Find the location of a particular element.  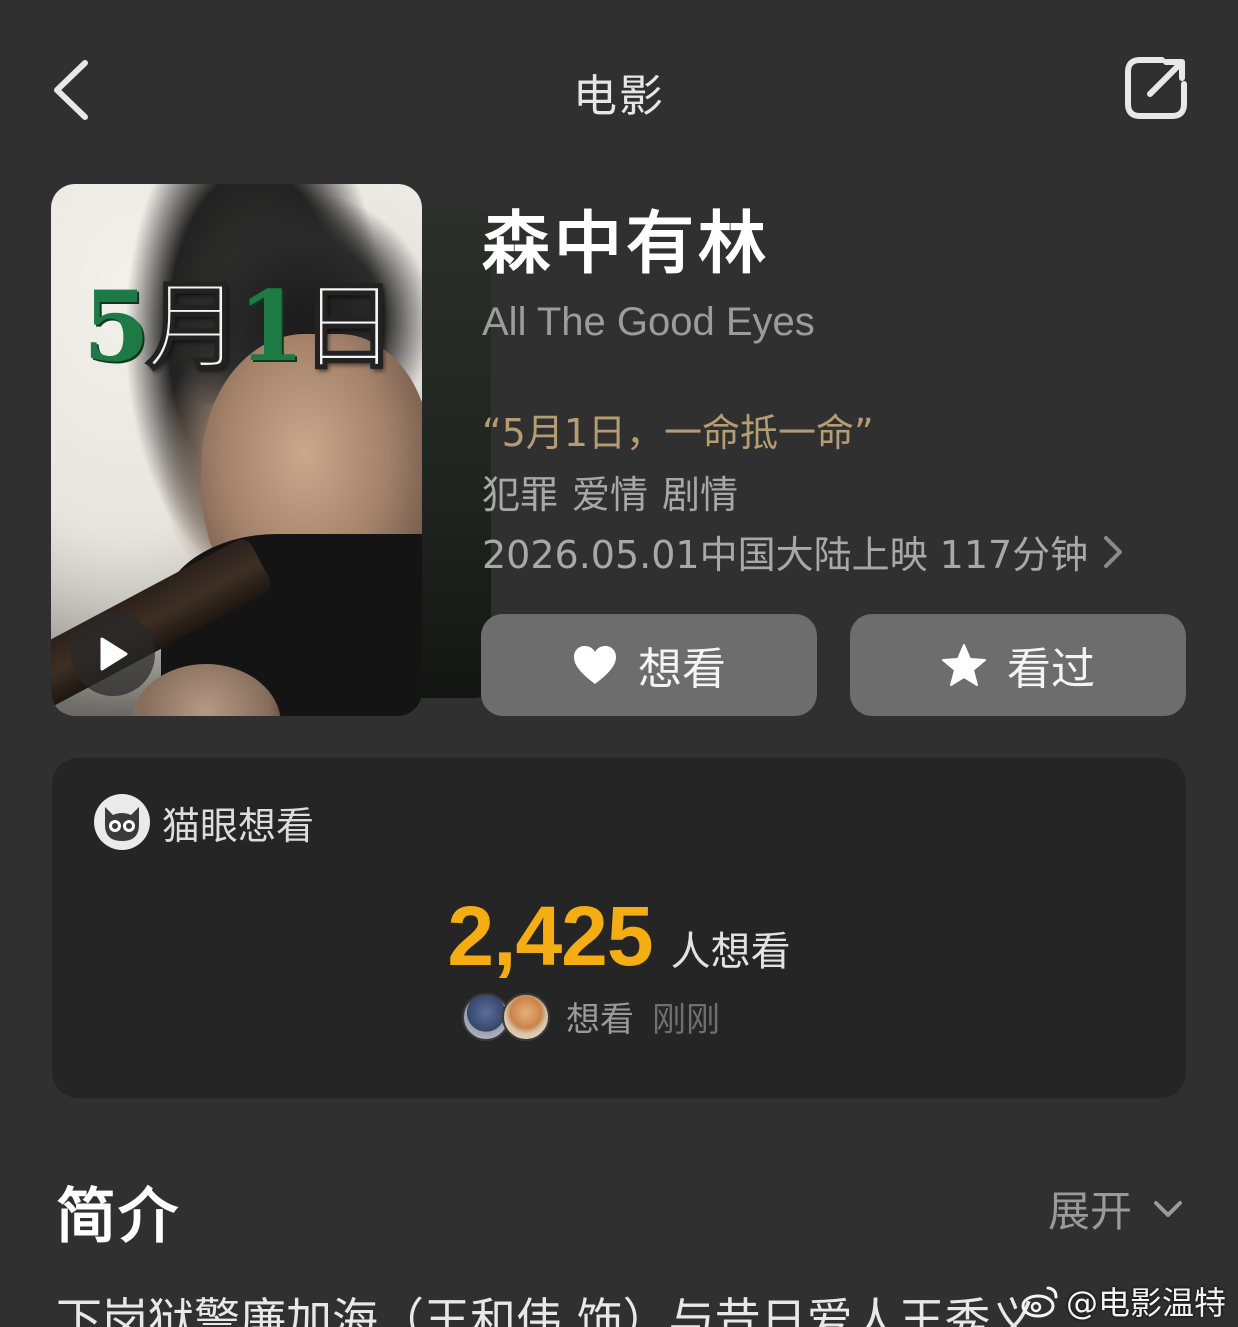

card-header: 猫眼想看 is located at coordinates (204, 822).